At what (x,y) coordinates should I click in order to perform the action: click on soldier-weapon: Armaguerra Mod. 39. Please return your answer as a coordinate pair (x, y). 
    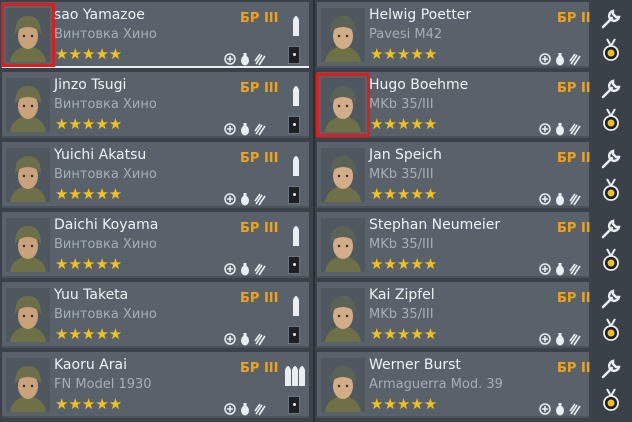
    Looking at the image, I should click on (436, 384).